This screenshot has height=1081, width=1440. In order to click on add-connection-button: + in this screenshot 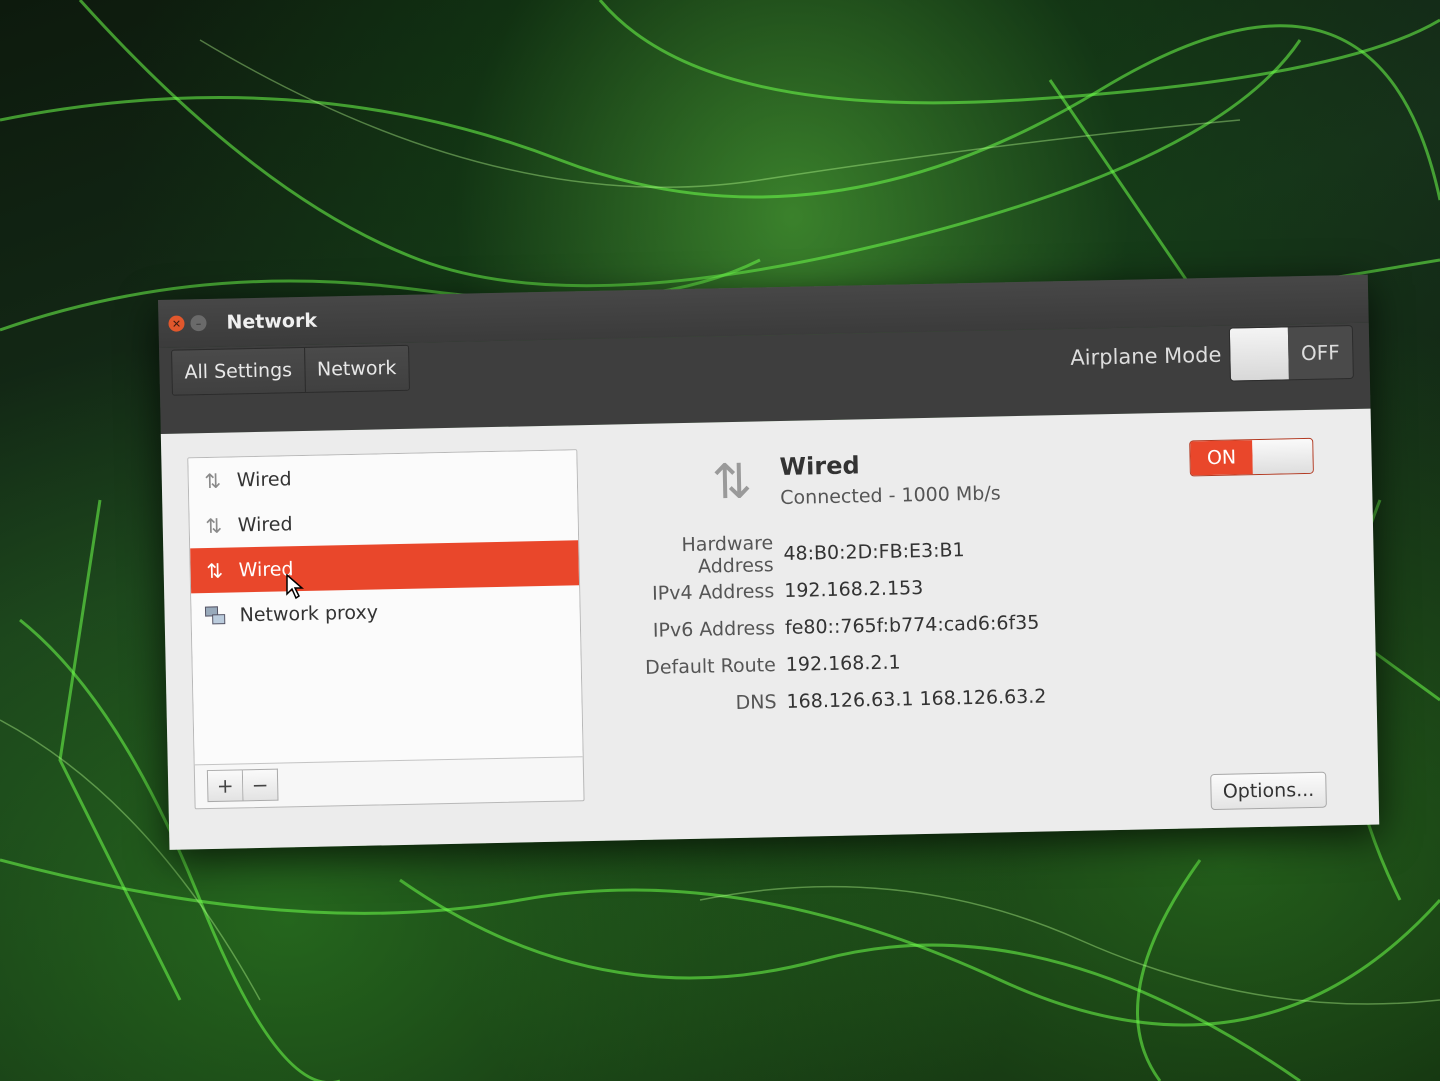, I will do `click(225, 786)`.